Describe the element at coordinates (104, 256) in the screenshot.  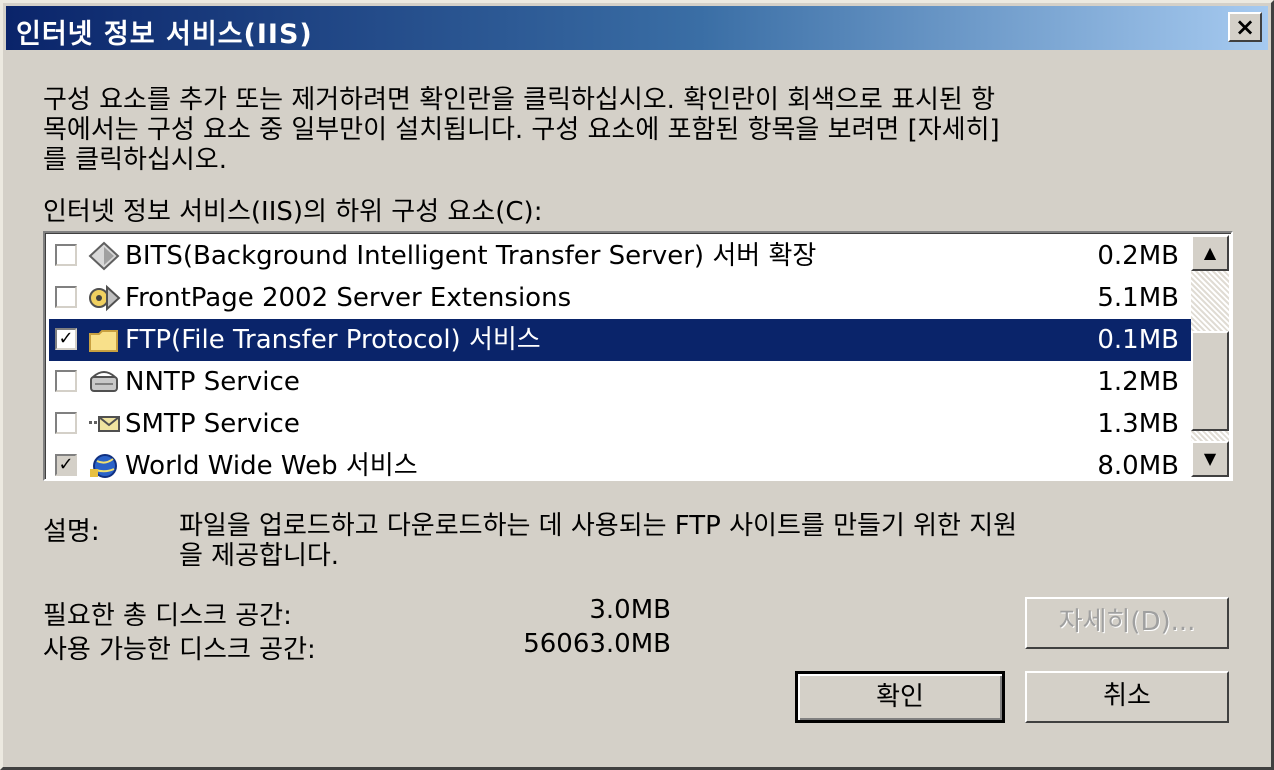
I see `bits-diamond-icon` at that location.